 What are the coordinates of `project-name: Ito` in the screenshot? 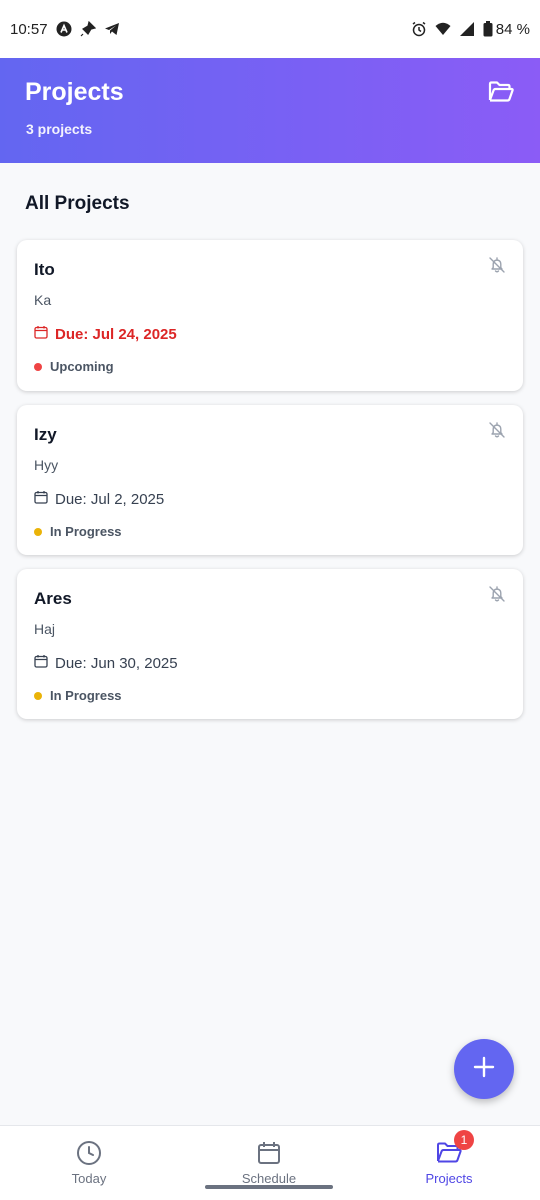 It's located at (44, 269).